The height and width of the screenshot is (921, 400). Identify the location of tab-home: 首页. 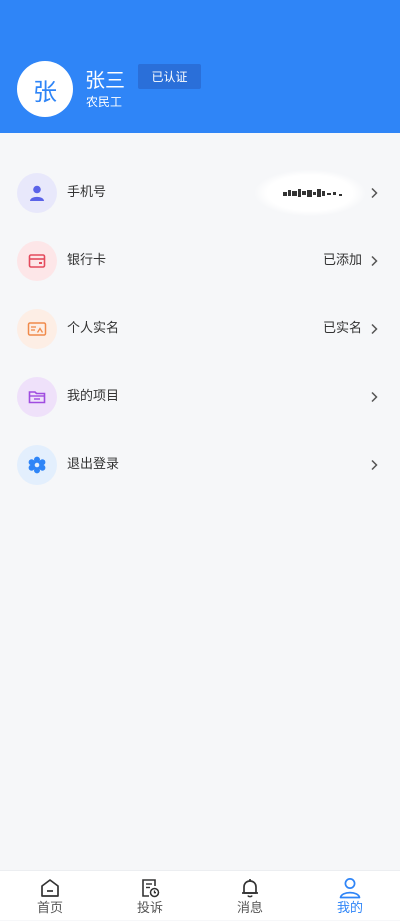
(50, 896).